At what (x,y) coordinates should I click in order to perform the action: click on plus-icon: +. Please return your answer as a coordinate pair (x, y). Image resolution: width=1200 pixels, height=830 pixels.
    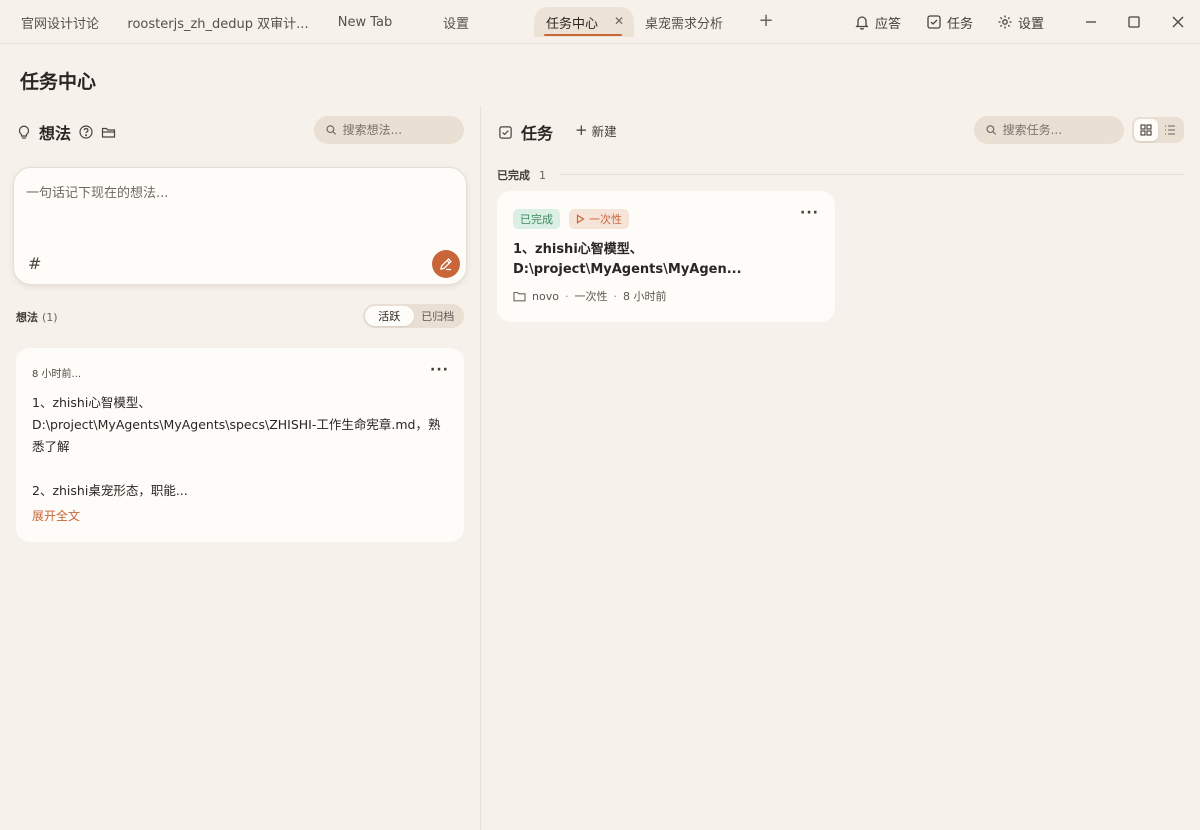
    Looking at the image, I should click on (581, 130).